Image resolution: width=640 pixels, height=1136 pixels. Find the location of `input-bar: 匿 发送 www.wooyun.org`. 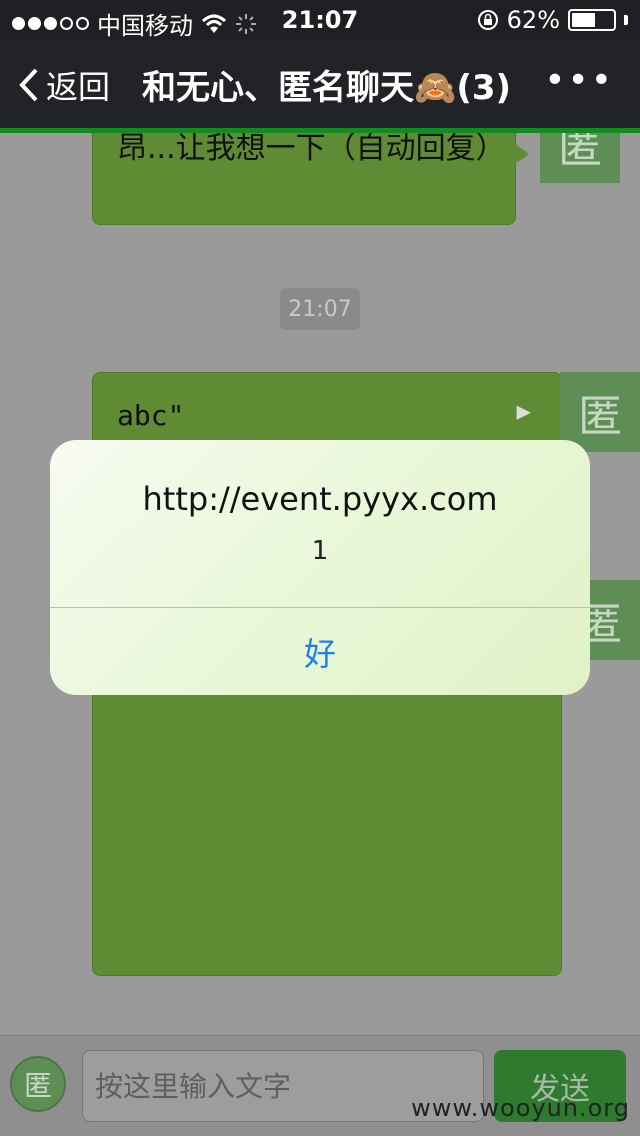

input-bar: 匿 发送 www.wooyun.org is located at coordinates (320, 1085).